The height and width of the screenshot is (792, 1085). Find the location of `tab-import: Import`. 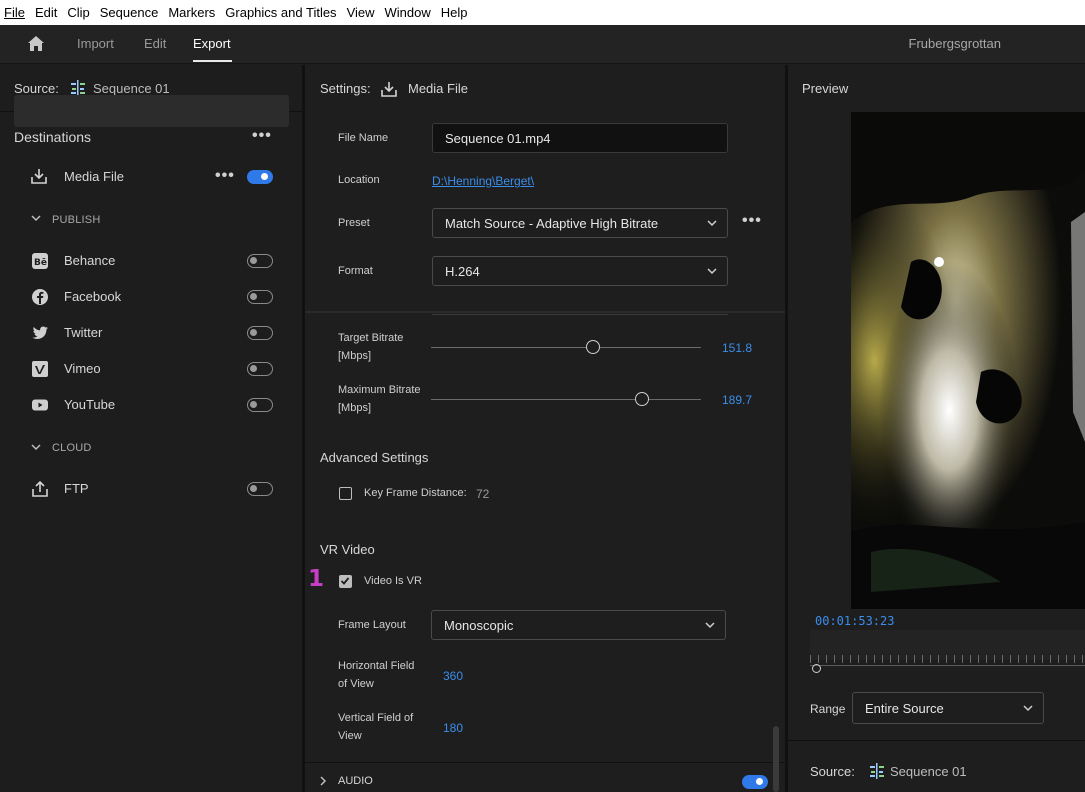

tab-import: Import is located at coordinates (95, 43).